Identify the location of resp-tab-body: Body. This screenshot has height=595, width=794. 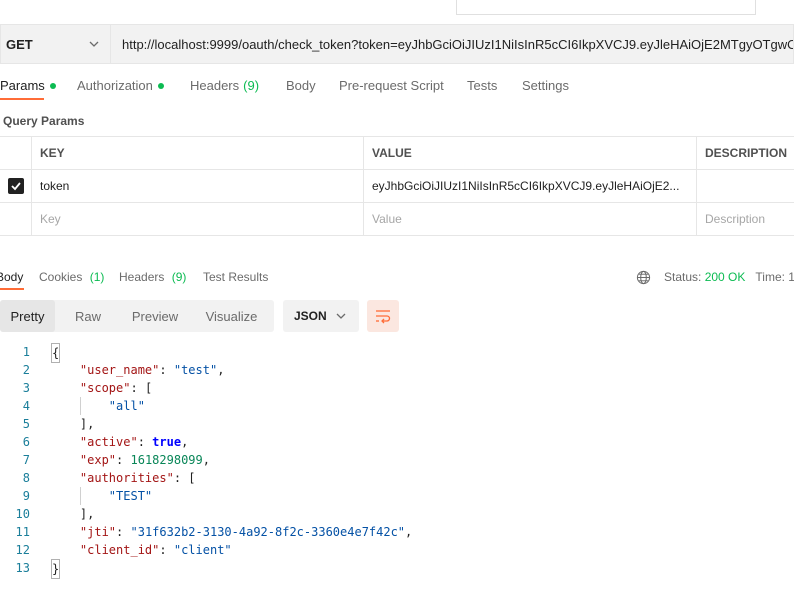
(11, 277).